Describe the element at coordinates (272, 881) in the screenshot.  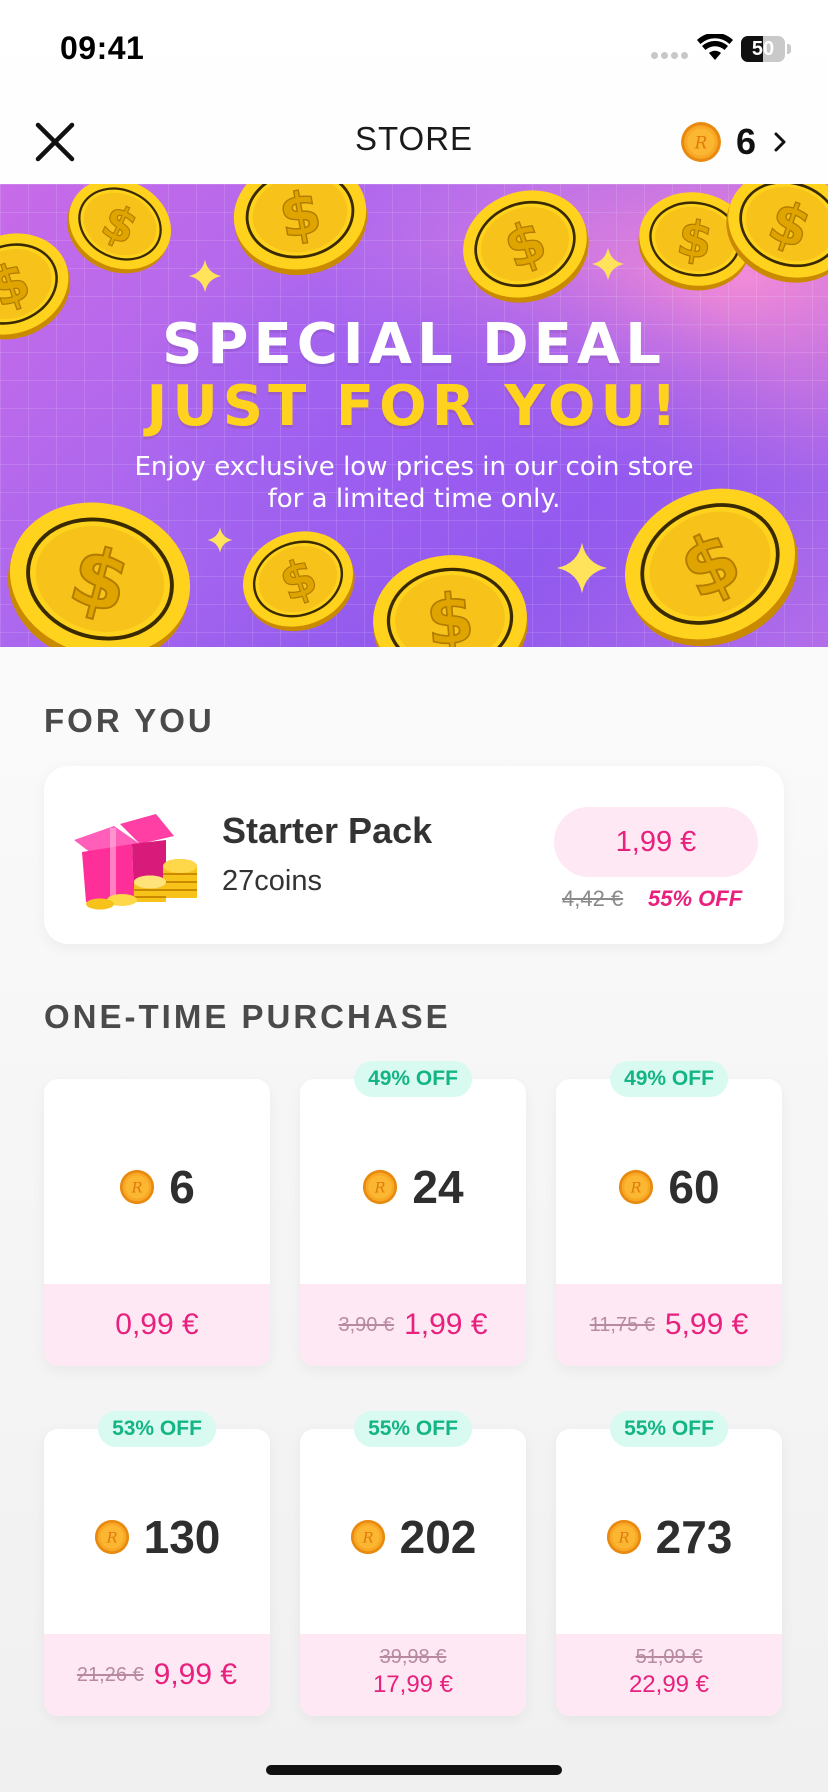
I see `starter-pack-coins: 27coins` at that location.